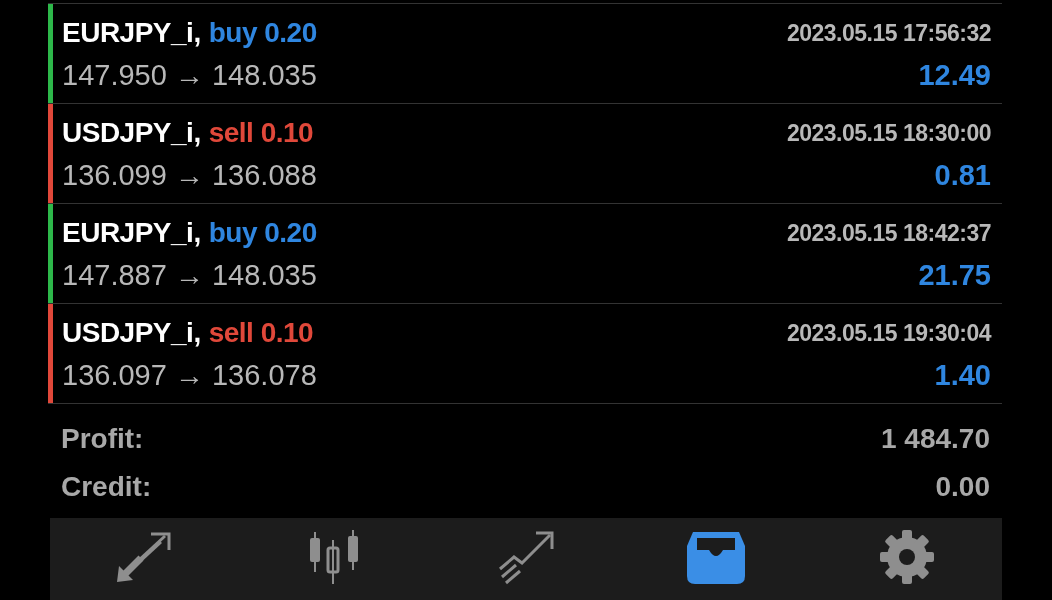  I want to click on deal-time: 2023.05.15 18:42:37, so click(888, 233).